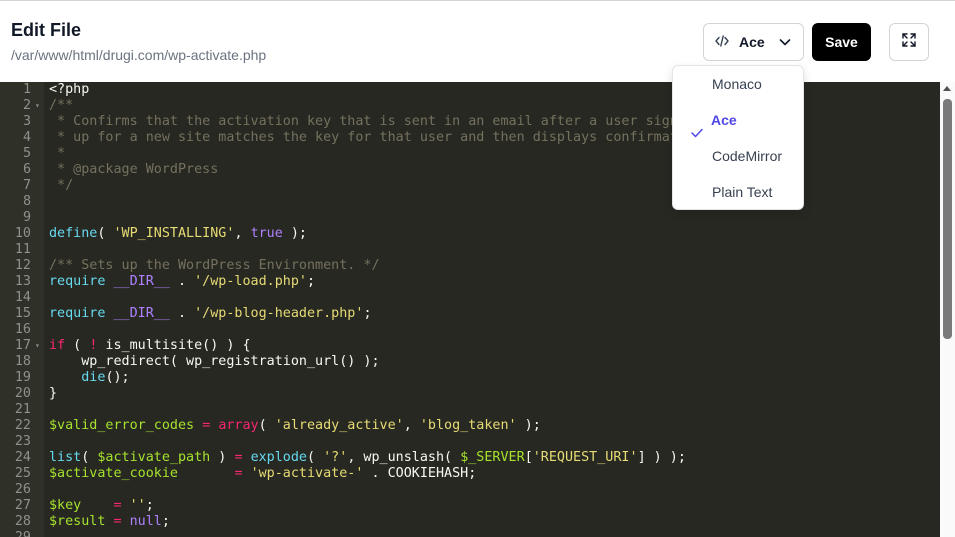  What do you see at coordinates (470, 346) in the screenshot?
I see `code-line: 17 ▾ if ( ! is_multisite() ) {` at bounding box center [470, 346].